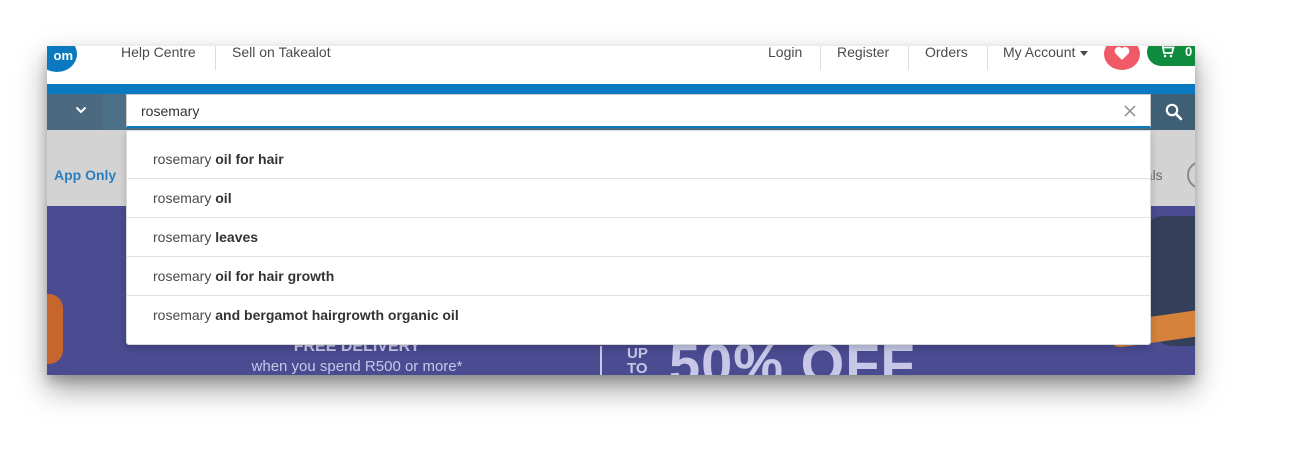  I want to click on deals-circle-icon, so click(1191, 175).